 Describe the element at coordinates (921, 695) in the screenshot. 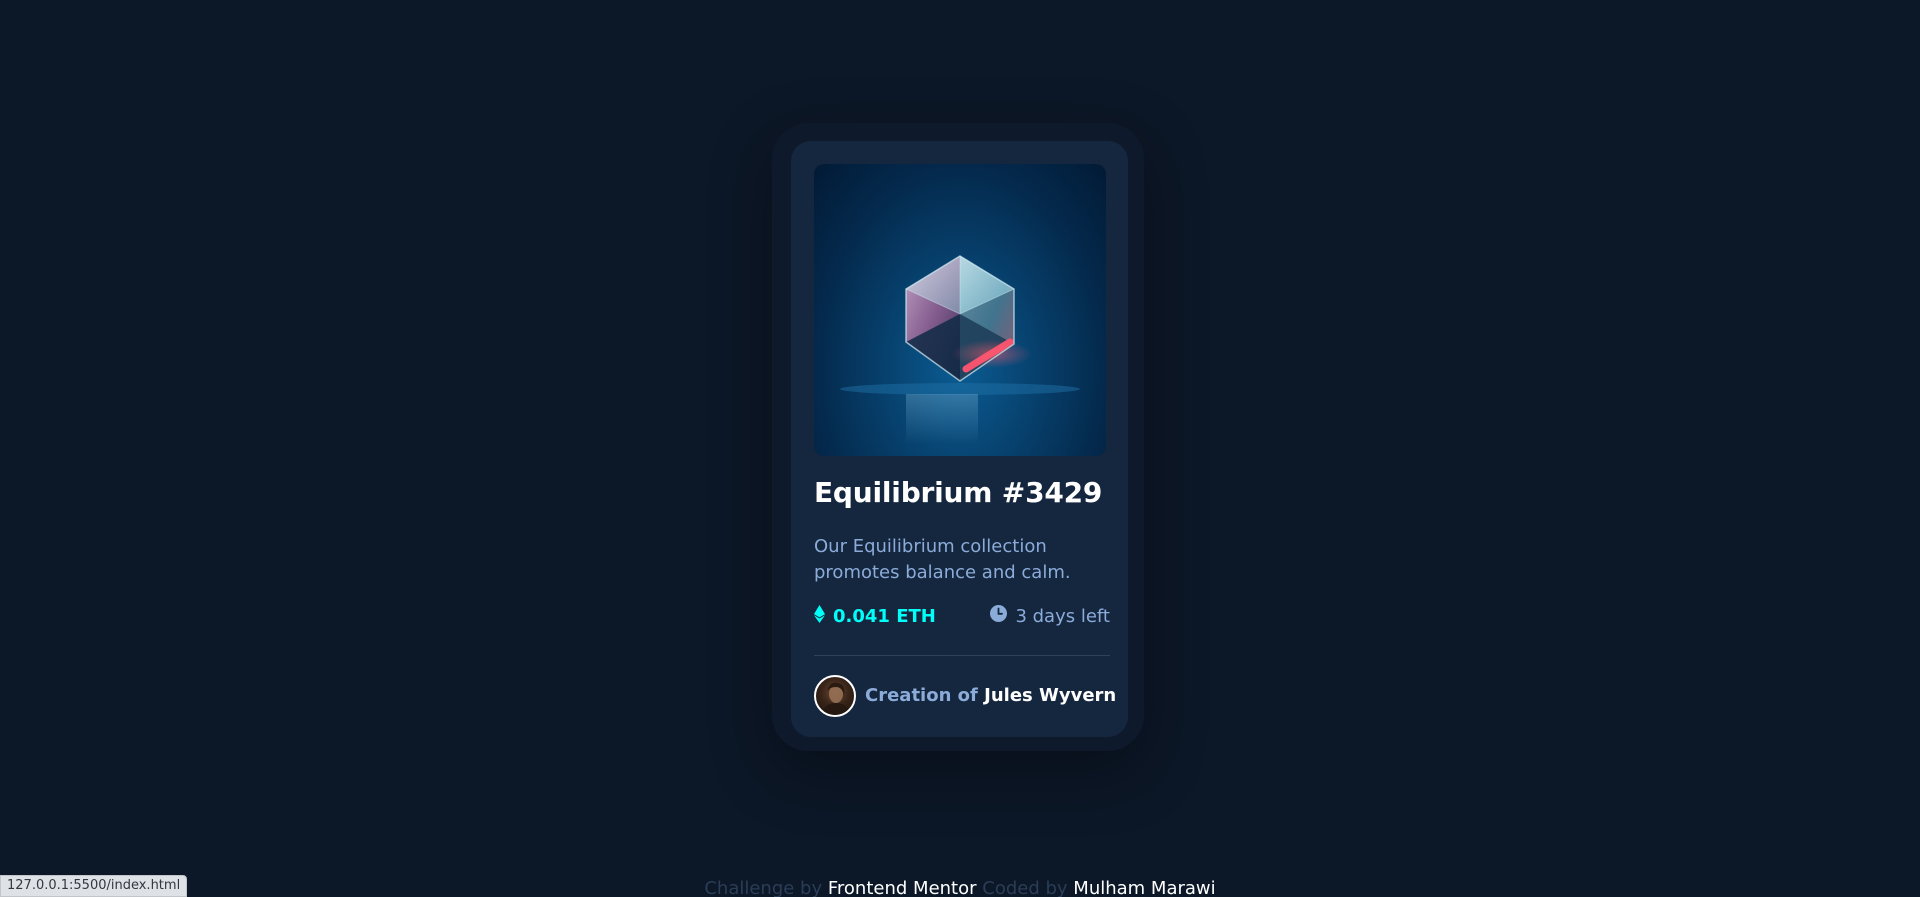

I see `creator-prefix: Creation of` at that location.